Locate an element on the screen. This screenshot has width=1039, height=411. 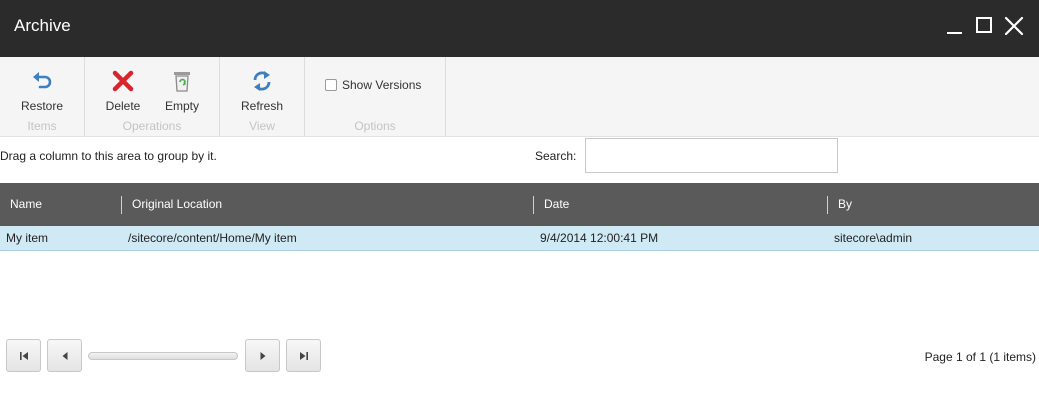
empty-button: Empty is located at coordinates (182, 93).